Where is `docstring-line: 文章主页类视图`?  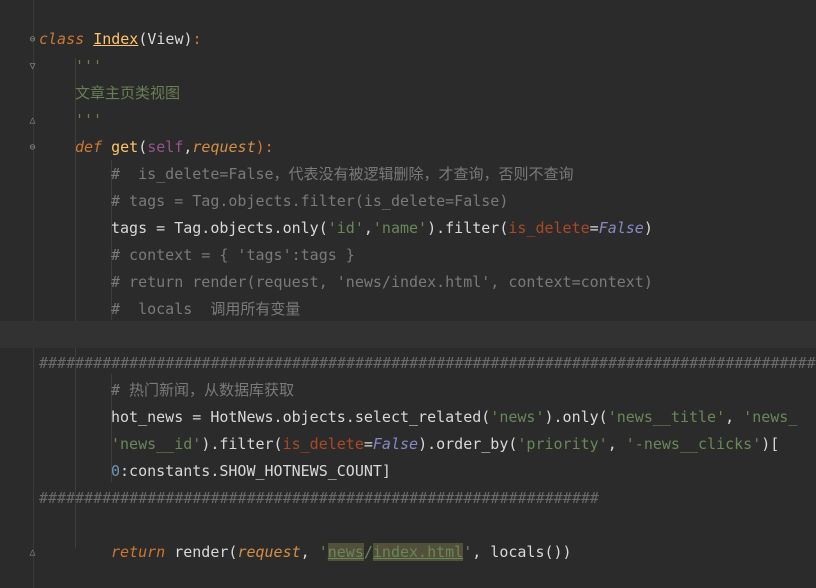 docstring-line: 文章主页类视图 is located at coordinates (445, 93).